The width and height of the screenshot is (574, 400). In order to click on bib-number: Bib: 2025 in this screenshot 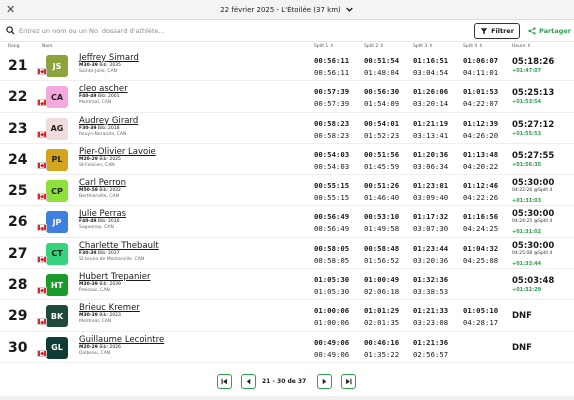, I will do `click(110, 159)`.